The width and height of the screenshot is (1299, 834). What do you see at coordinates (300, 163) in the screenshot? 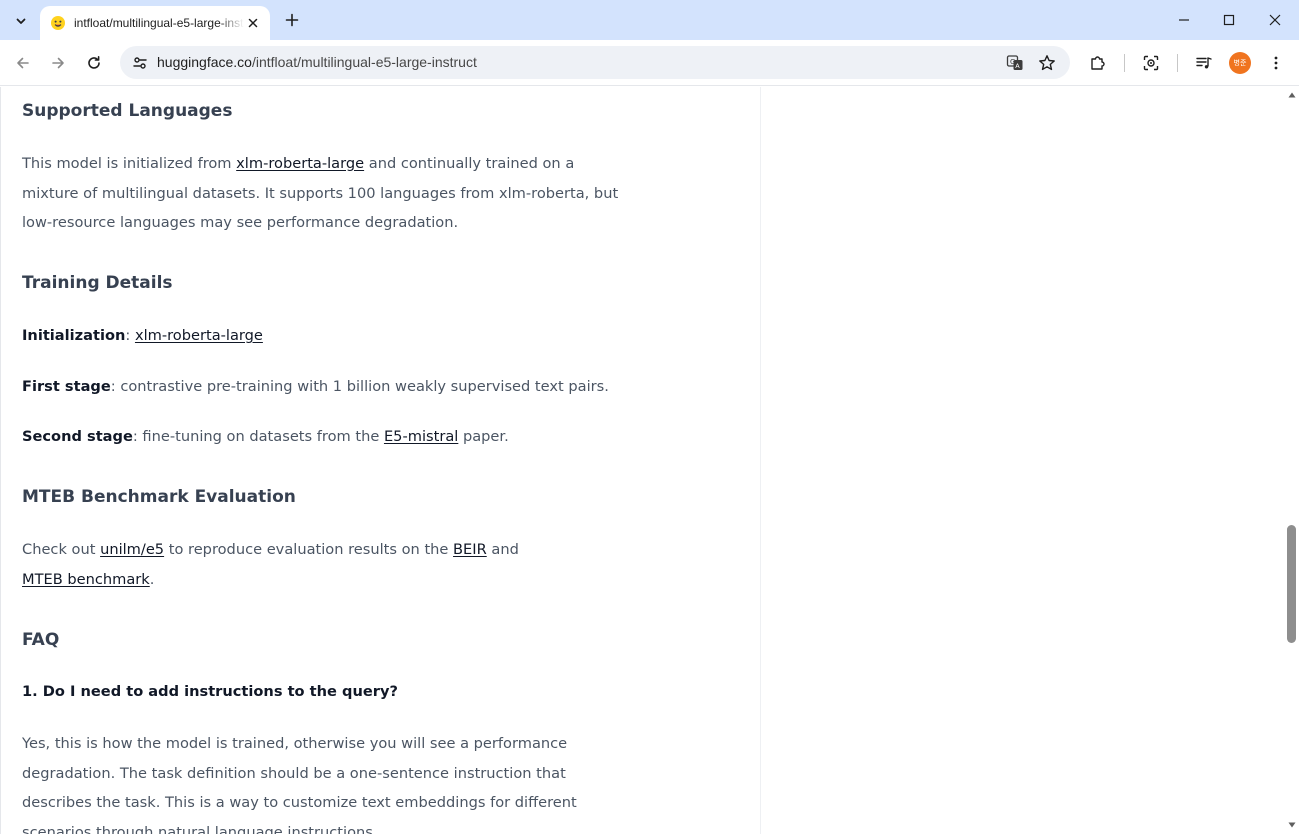
I see `link-xlm-roberta-large: xlm-roberta-large` at bounding box center [300, 163].